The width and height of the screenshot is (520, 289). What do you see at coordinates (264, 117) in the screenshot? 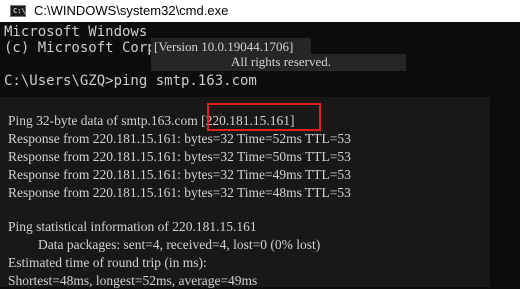
I see `ip-highlight-box` at bounding box center [264, 117].